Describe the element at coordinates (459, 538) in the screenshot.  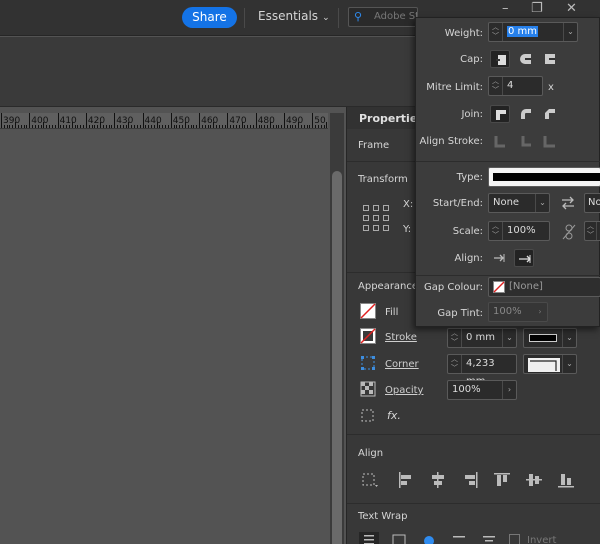
I see `jump-object-icon` at that location.